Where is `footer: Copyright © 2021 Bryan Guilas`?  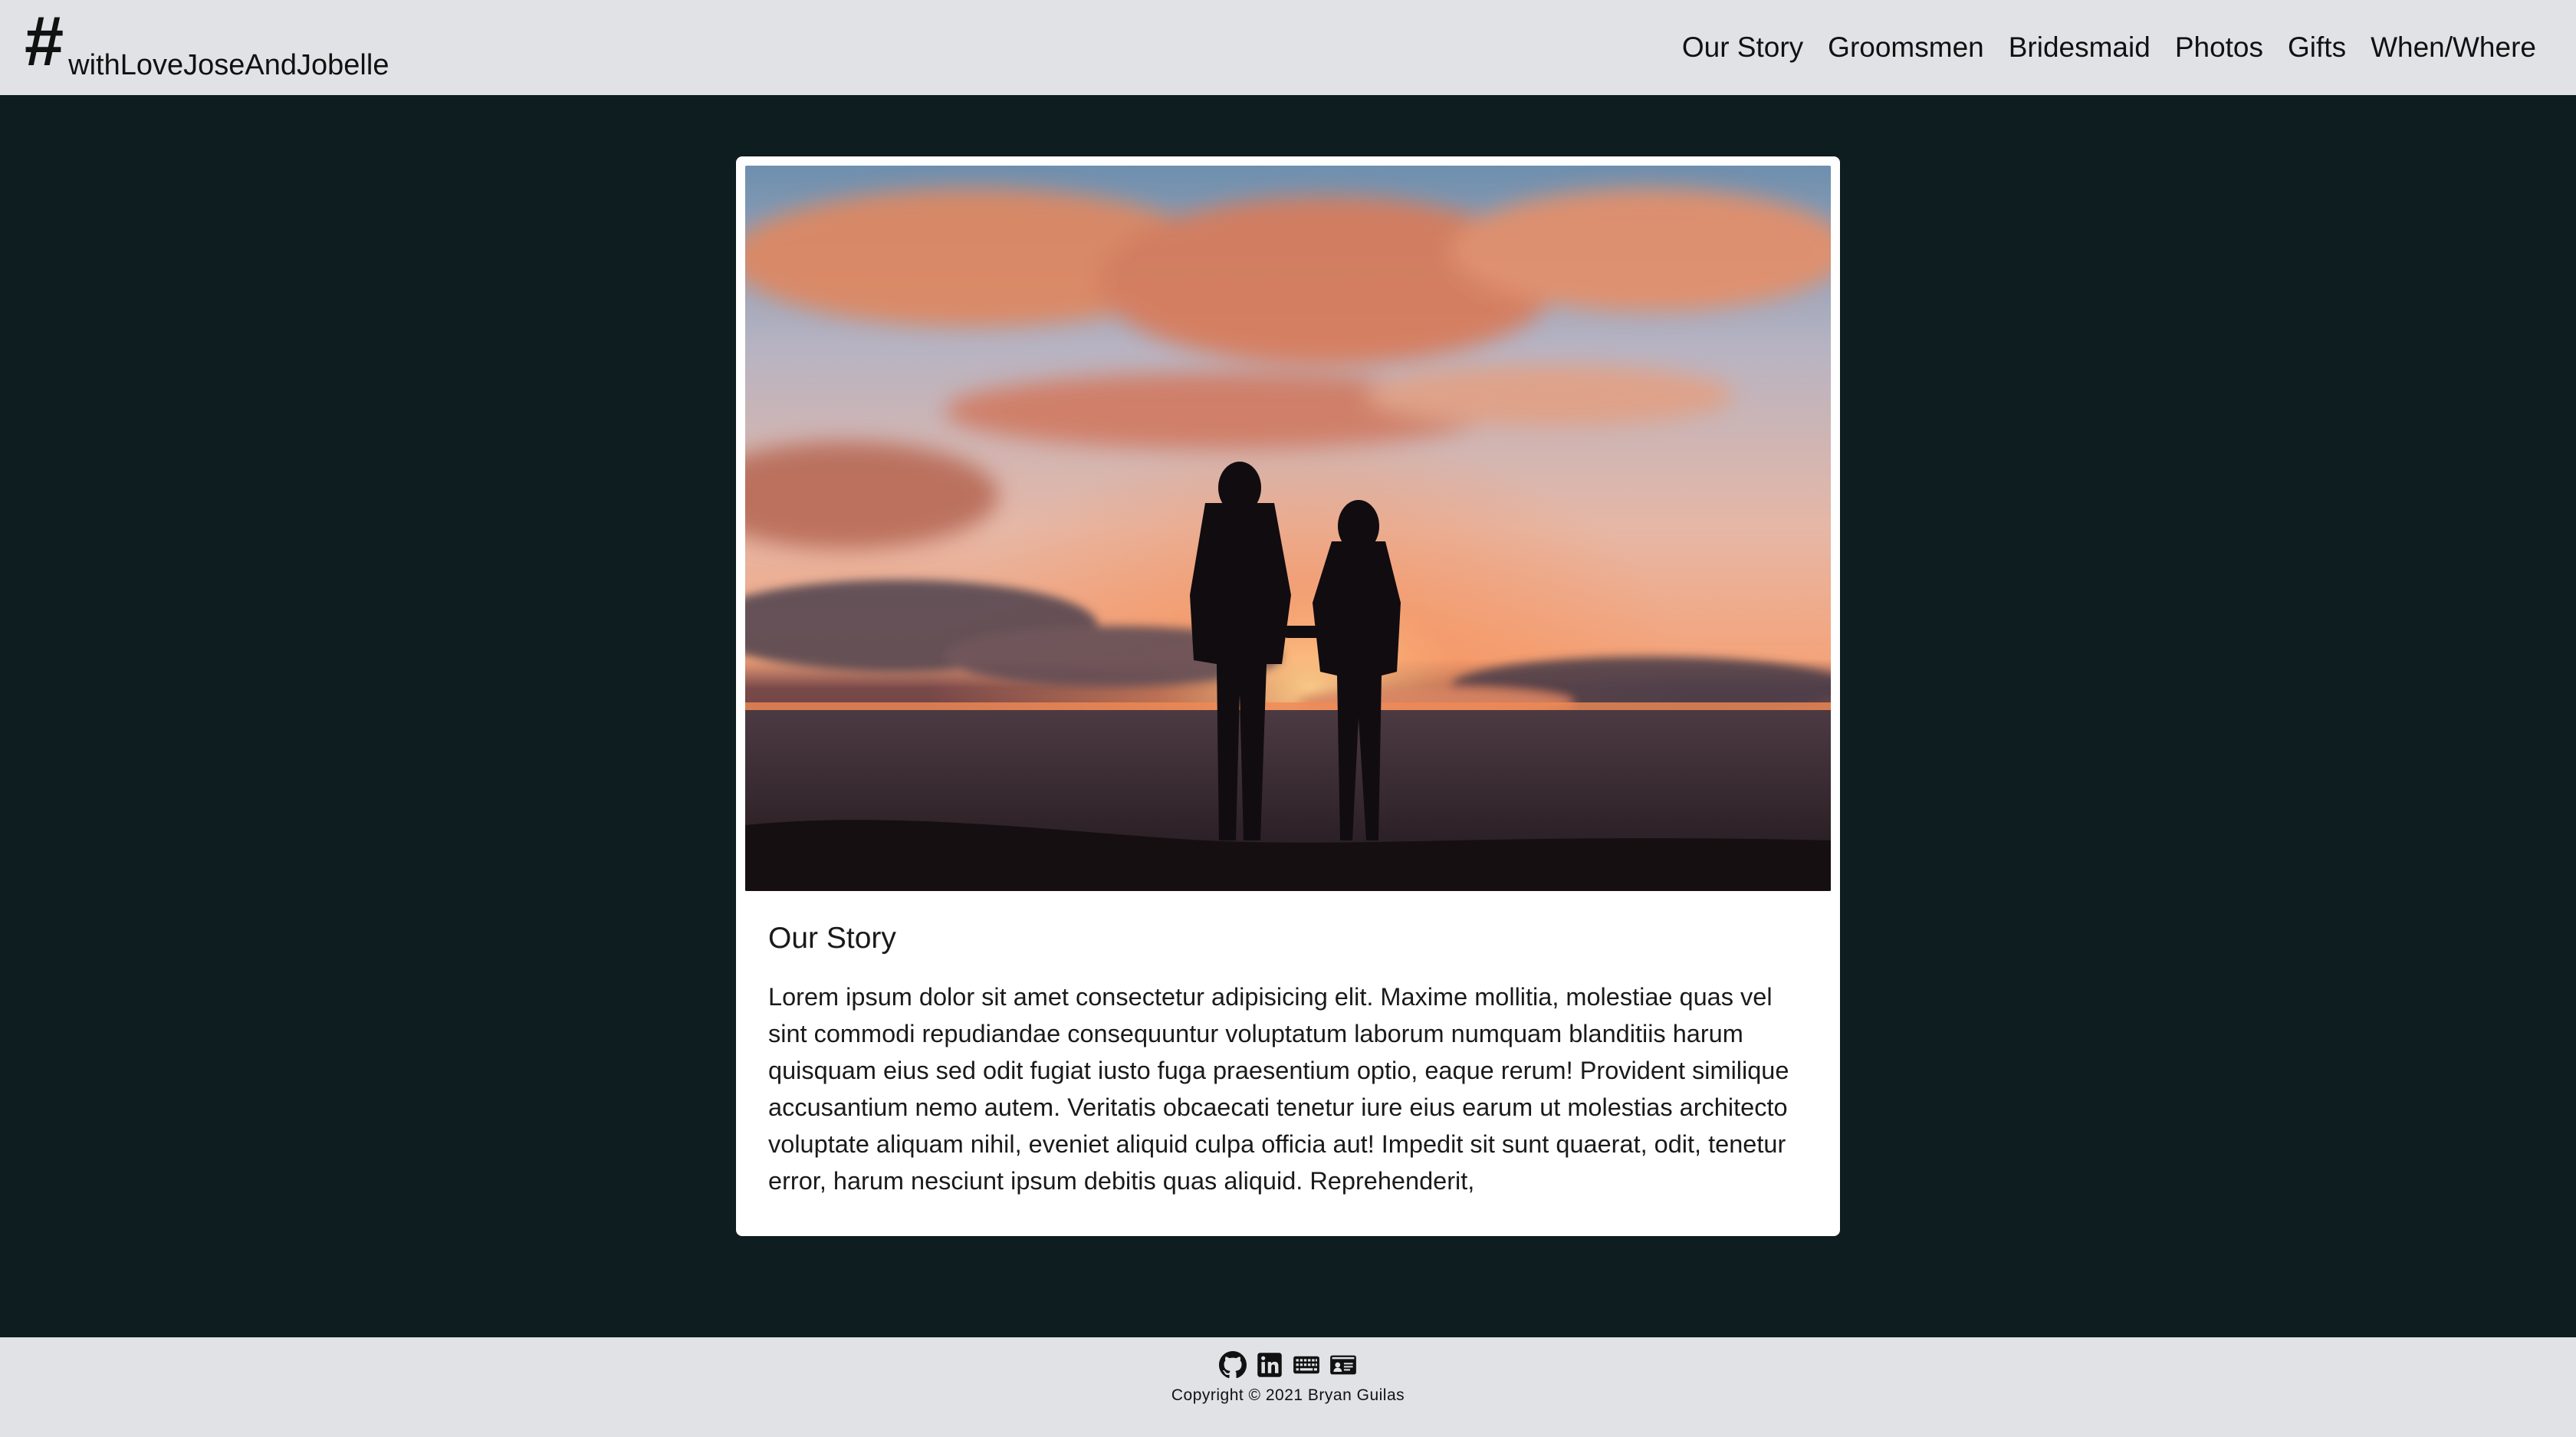
footer: Copyright © 2021 Bryan Guilas is located at coordinates (1288, 1387).